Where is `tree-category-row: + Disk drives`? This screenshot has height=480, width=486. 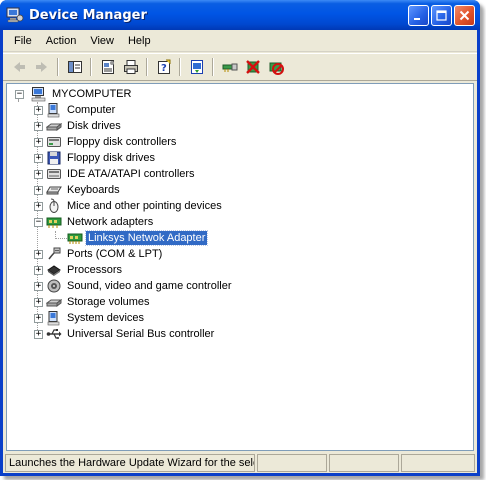
tree-category-row: + Disk drives is located at coordinates (78, 126).